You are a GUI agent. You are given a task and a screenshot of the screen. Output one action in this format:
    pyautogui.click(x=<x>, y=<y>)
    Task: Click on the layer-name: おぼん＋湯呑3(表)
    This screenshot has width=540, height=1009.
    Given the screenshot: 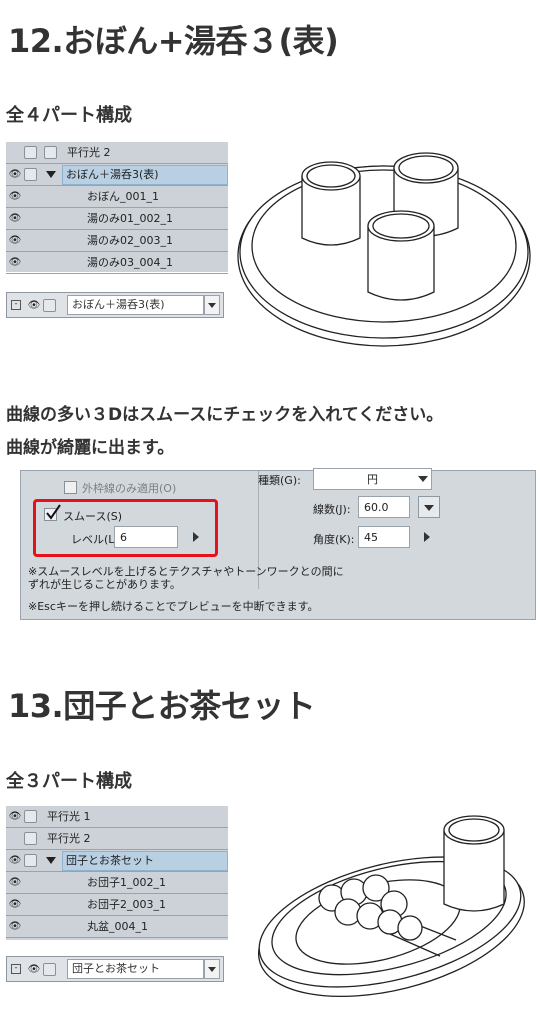 What is the action you would take?
    pyautogui.click(x=145, y=174)
    